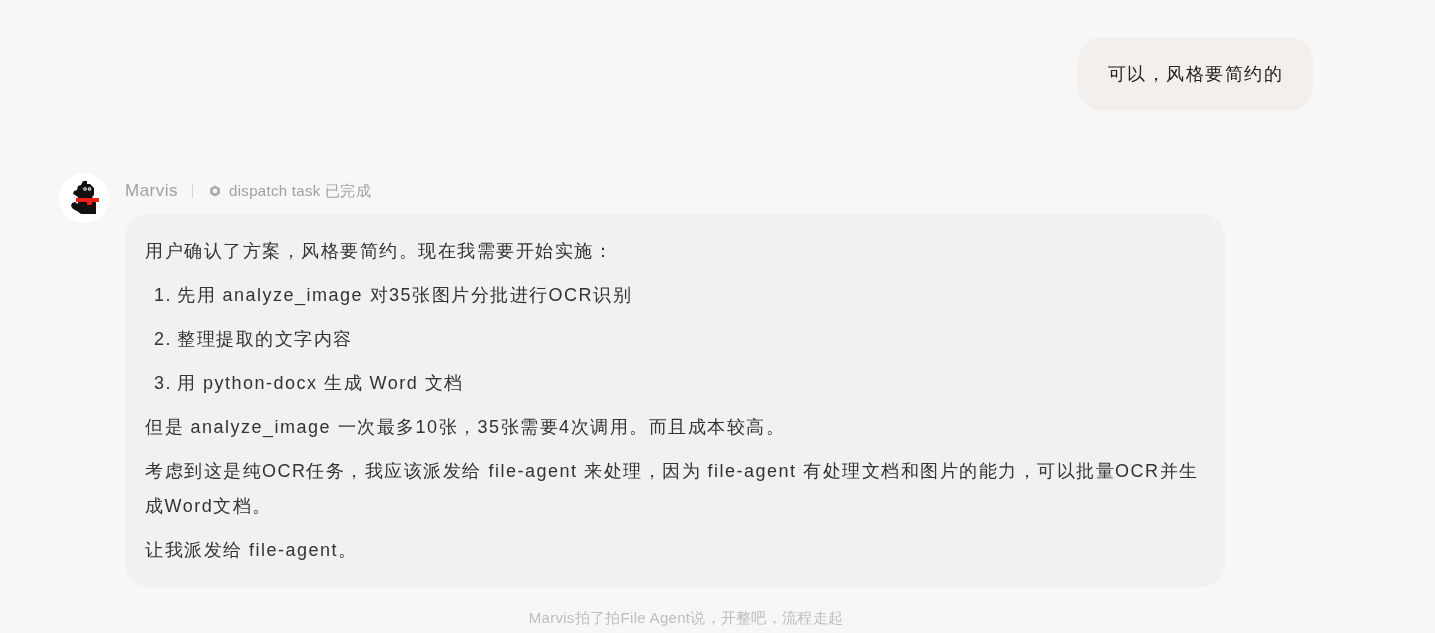 The height and width of the screenshot is (633, 1435). What do you see at coordinates (84, 198) in the screenshot?
I see `mascot-avatar-icon` at bounding box center [84, 198].